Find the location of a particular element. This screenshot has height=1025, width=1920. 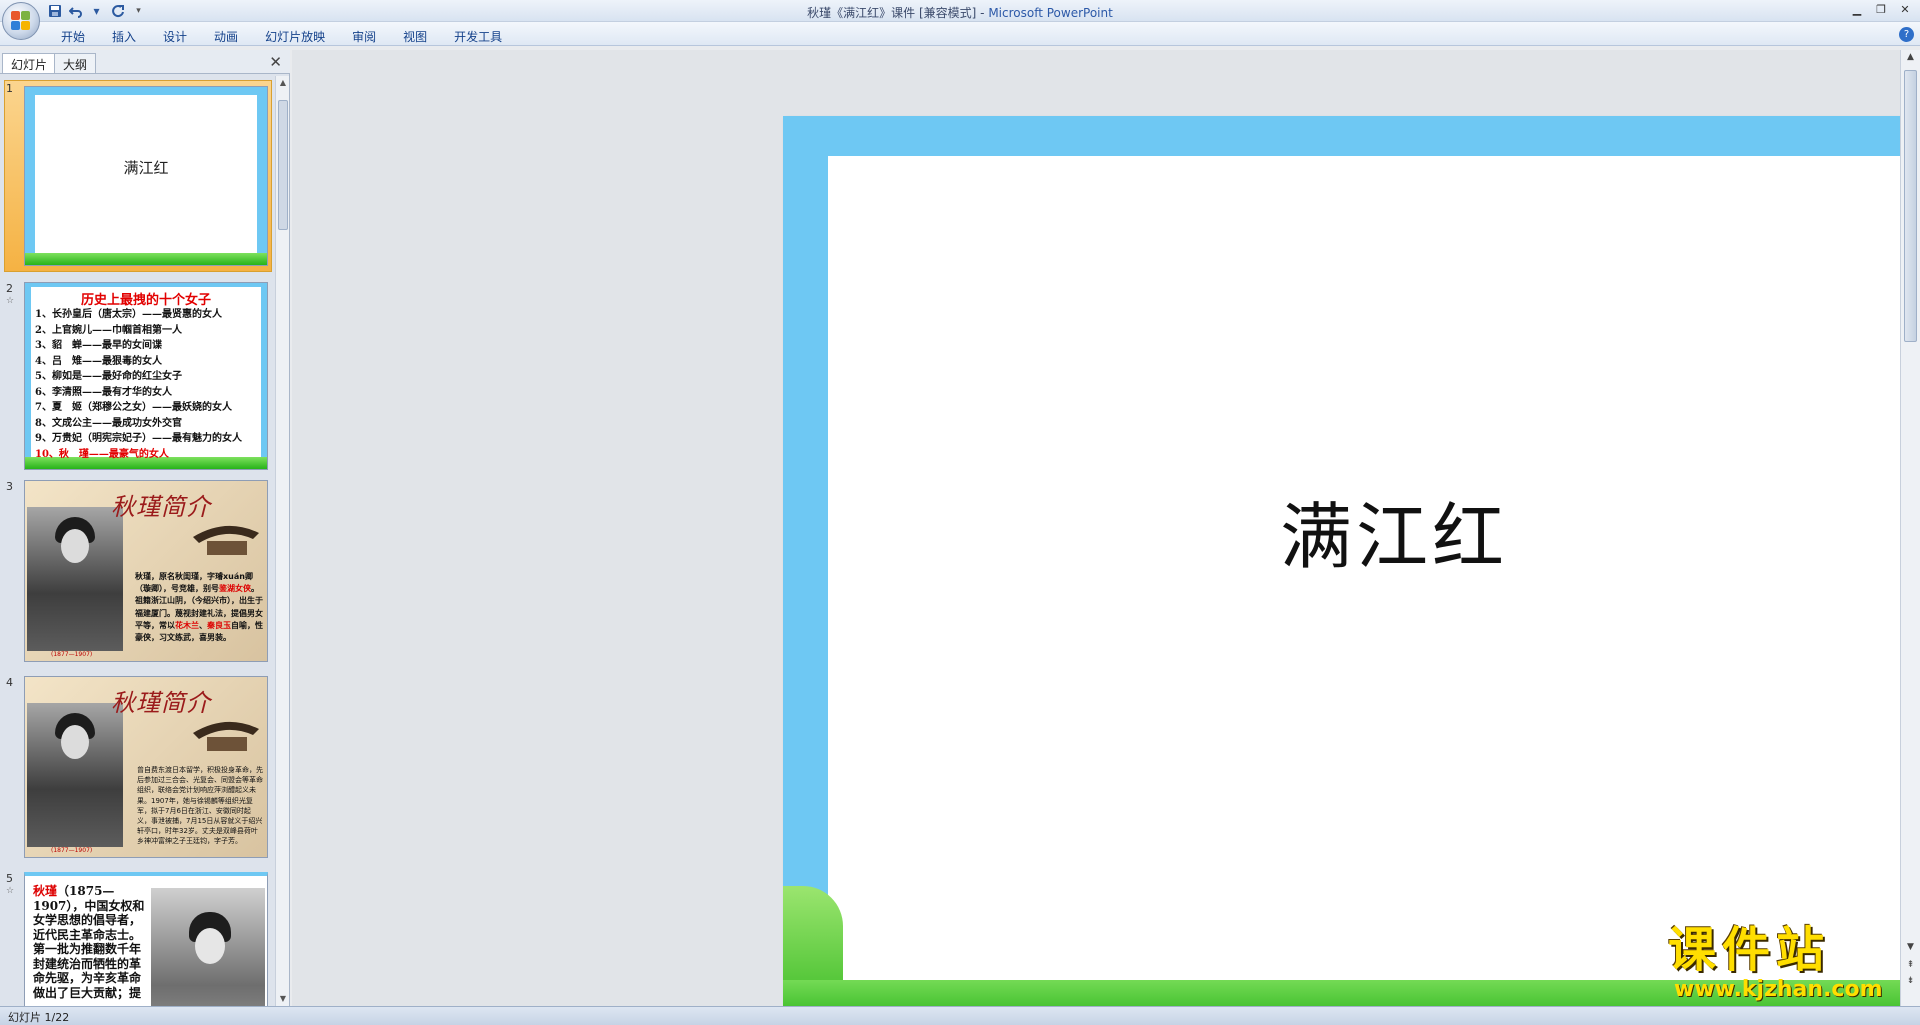

restore-icon: ❐ is located at coordinates (1881, 9).